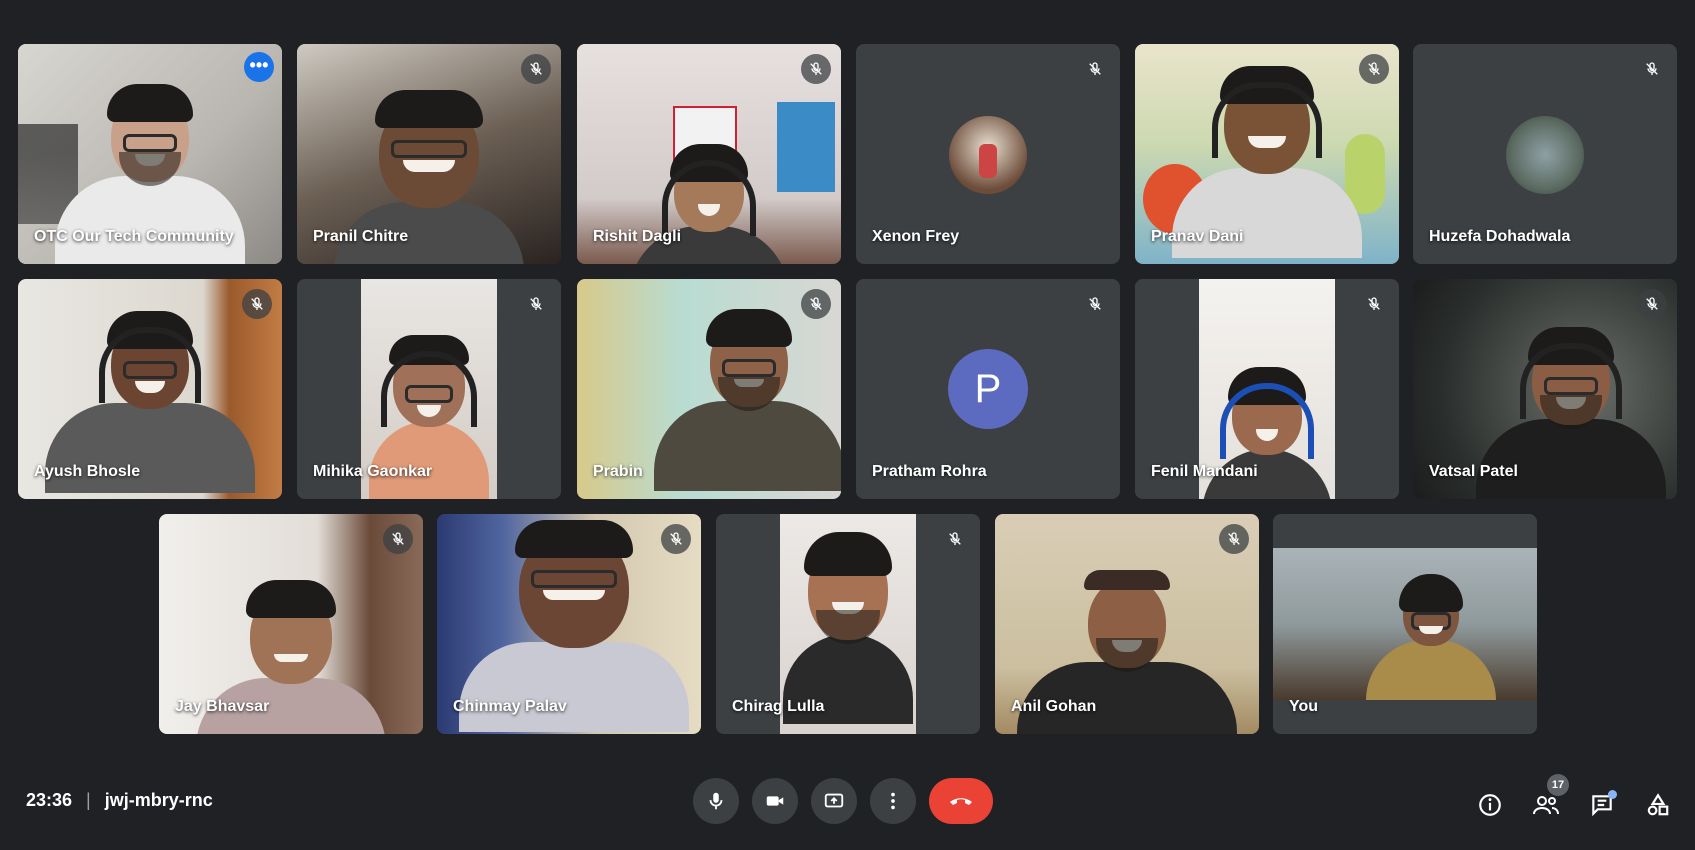 The image size is (1695, 850). Describe the element at coordinates (222, 706) in the screenshot. I see `participant-name: Jay Bhavsar` at that location.